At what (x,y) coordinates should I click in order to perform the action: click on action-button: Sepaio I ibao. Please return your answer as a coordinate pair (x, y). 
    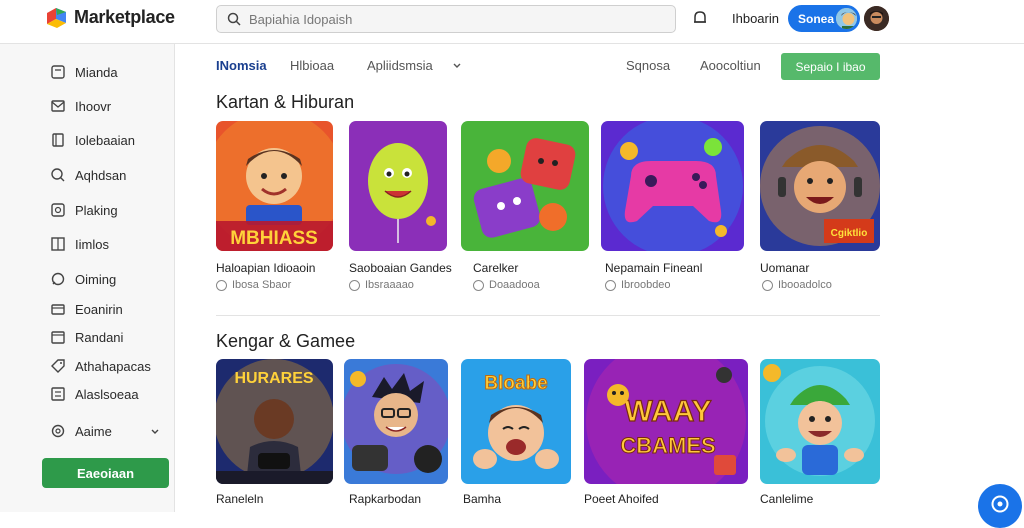
    Looking at the image, I should click on (830, 66).